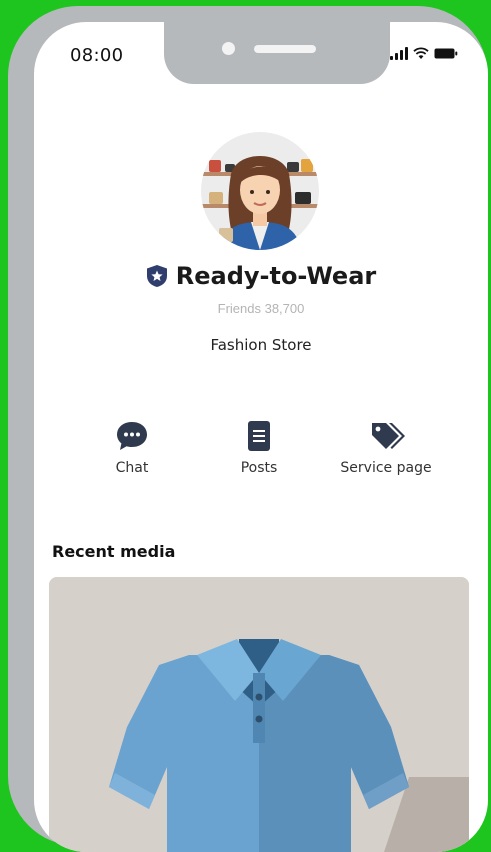 The image size is (491, 852). Describe the element at coordinates (132, 436) in the screenshot. I see `chat-bubble-icon` at that location.